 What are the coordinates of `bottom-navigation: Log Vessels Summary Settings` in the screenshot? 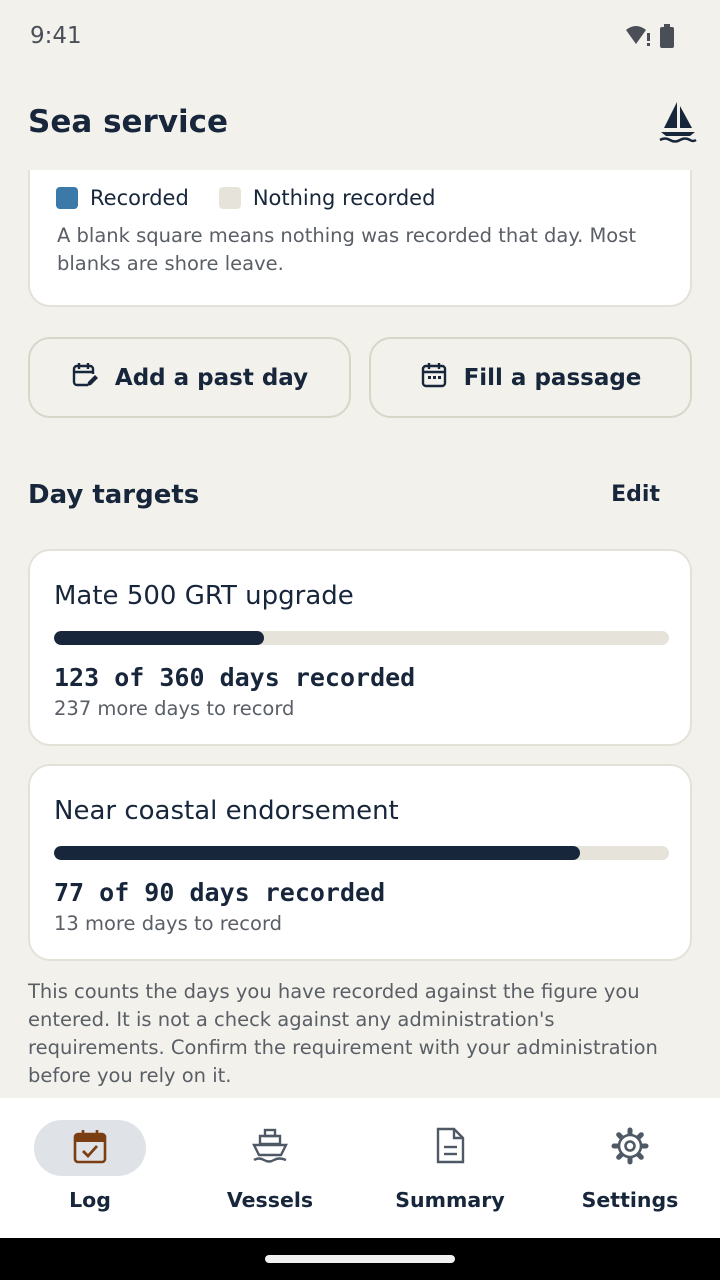 It's located at (360, 1168).